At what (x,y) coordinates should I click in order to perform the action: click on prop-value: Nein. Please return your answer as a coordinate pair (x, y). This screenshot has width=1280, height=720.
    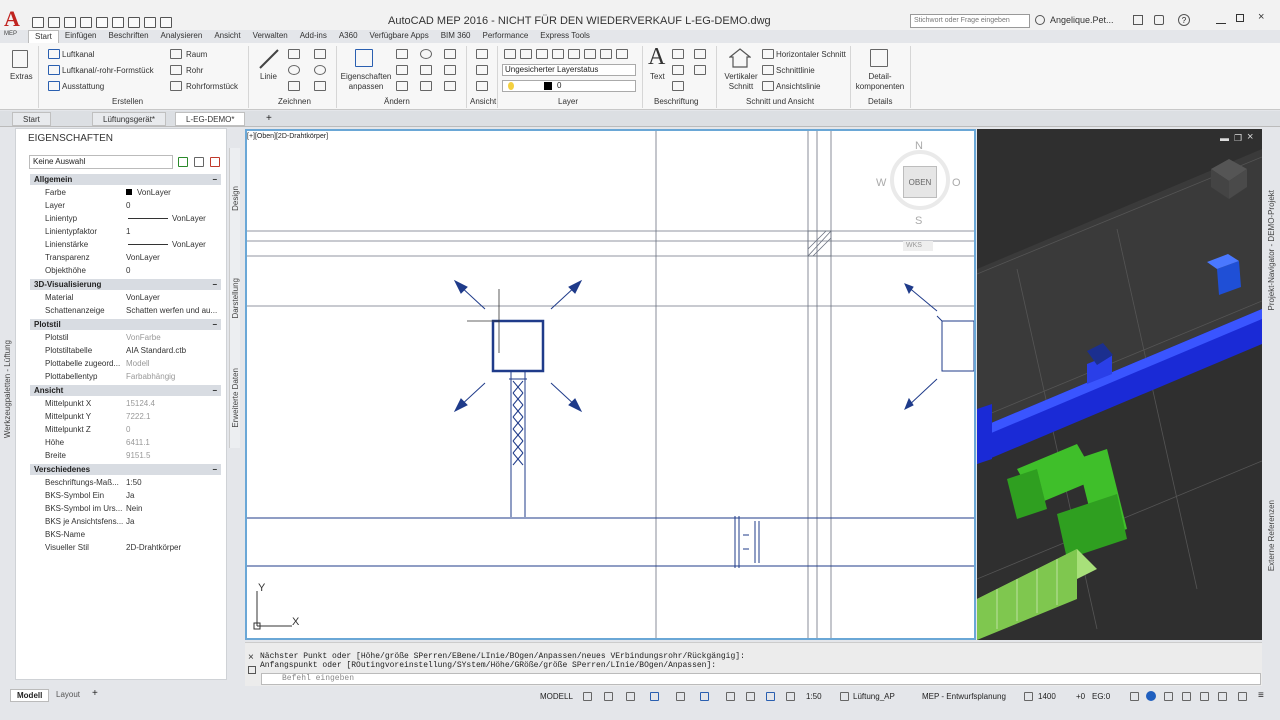
    Looking at the image, I should click on (134, 508).